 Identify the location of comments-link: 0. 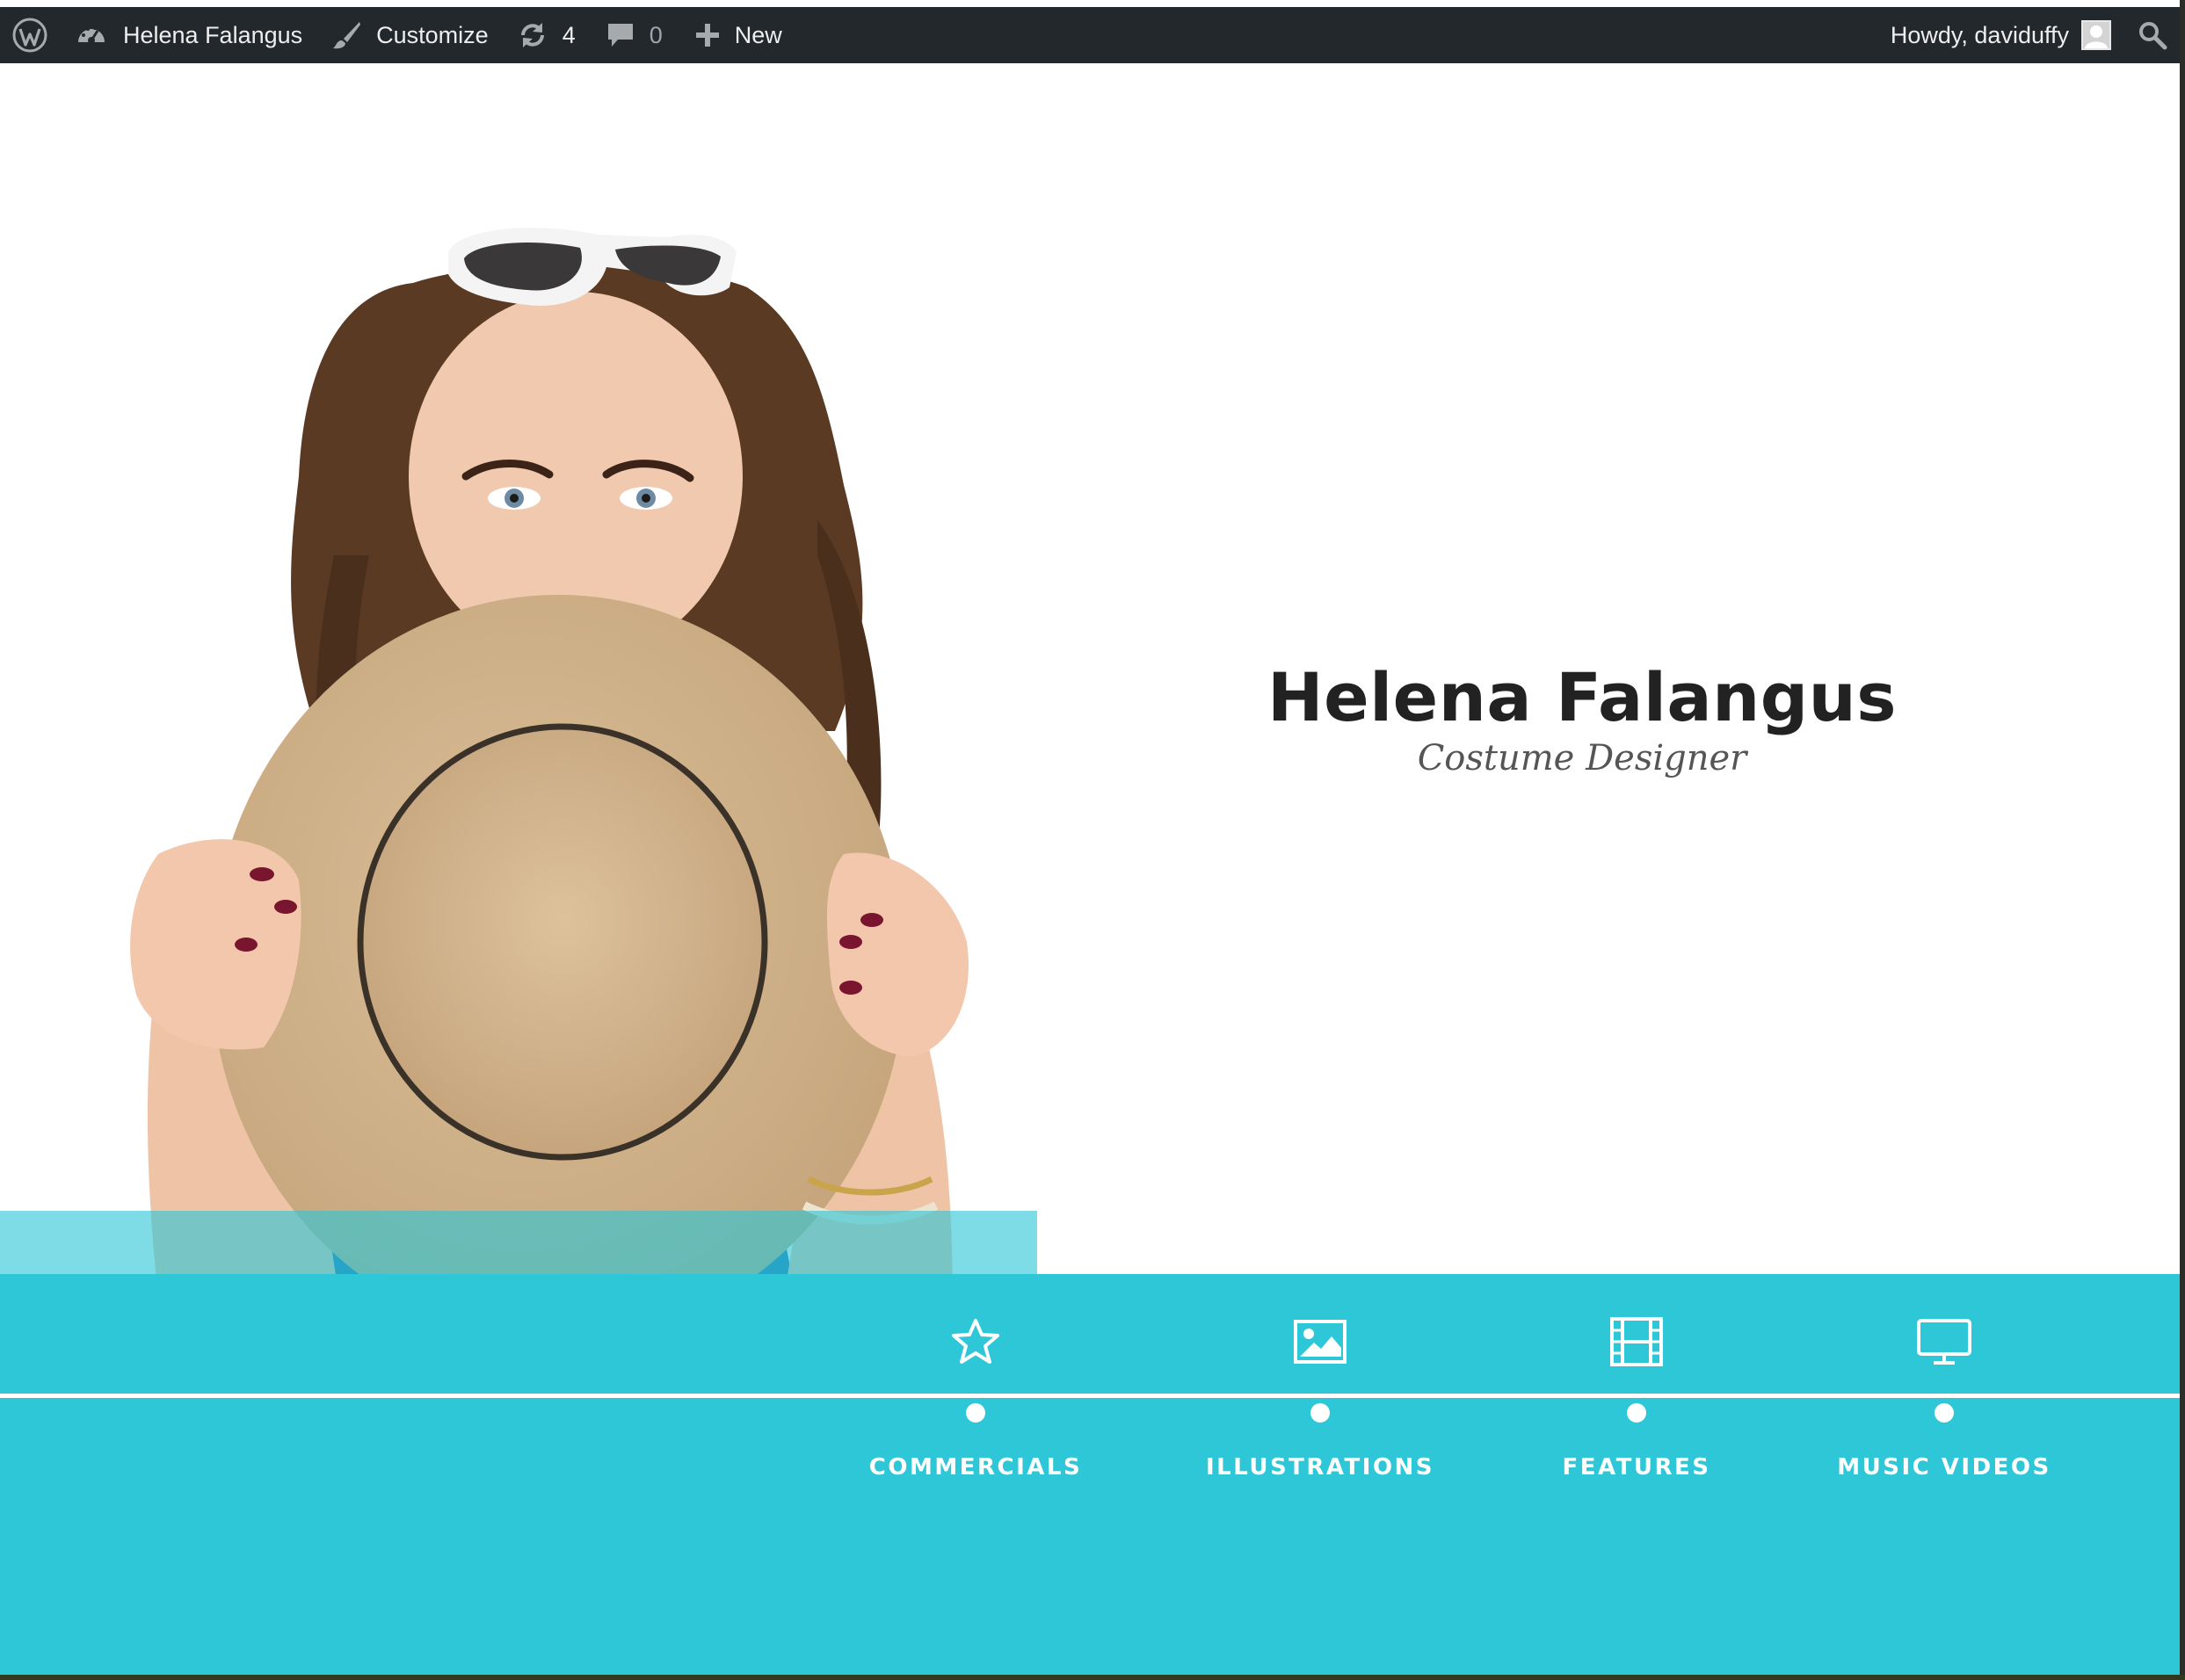
(620, 35).